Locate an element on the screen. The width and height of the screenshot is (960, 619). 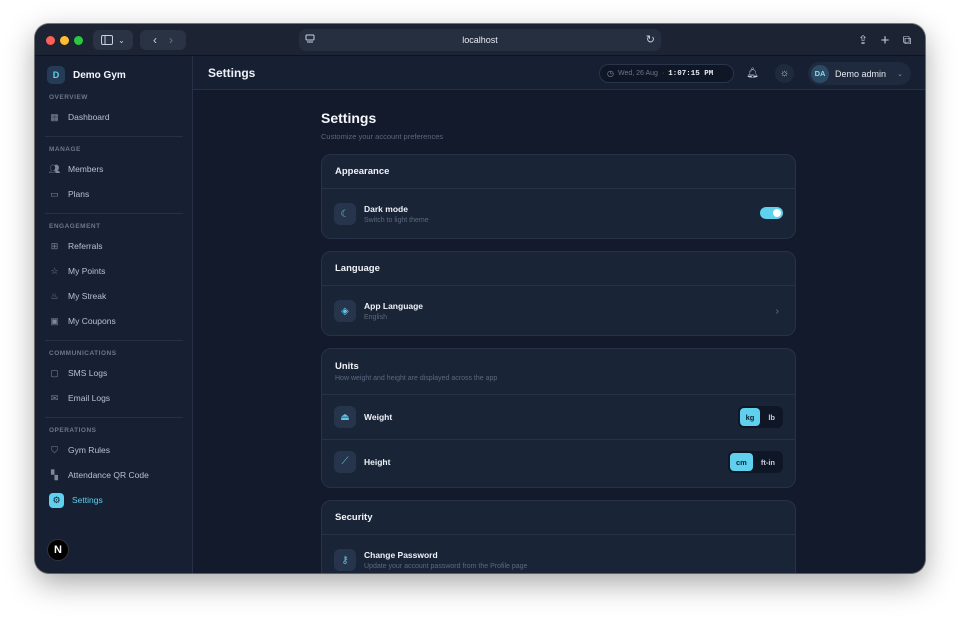
card-title: Security is located at coordinates (354, 517).